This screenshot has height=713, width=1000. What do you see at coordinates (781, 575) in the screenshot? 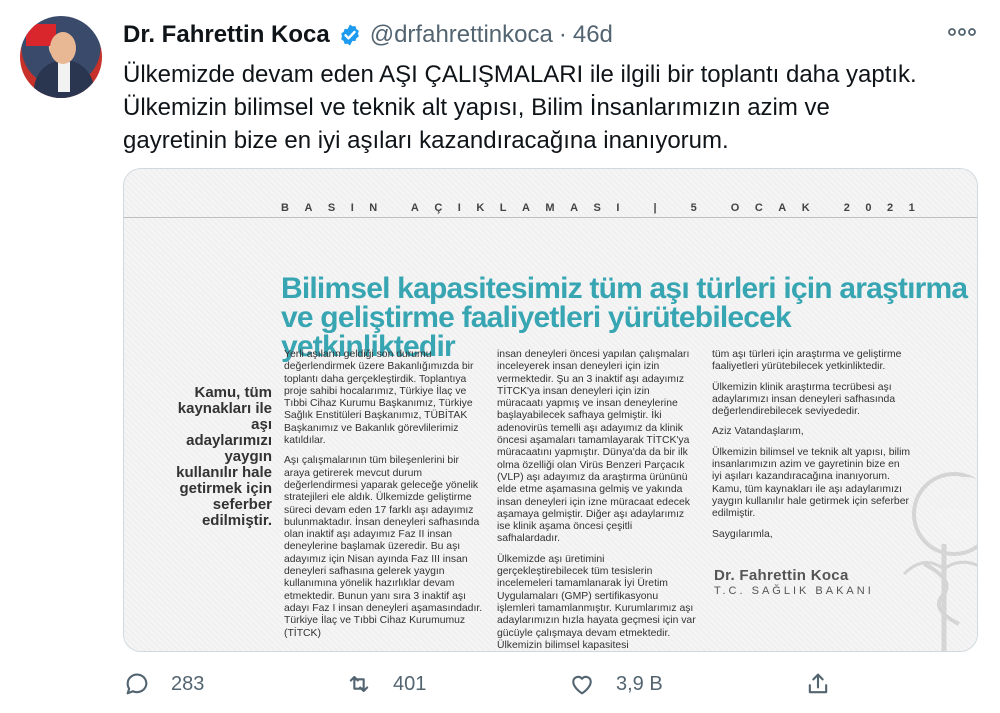
I see `signature-name: Dr. Fahrettin Koca` at bounding box center [781, 575].